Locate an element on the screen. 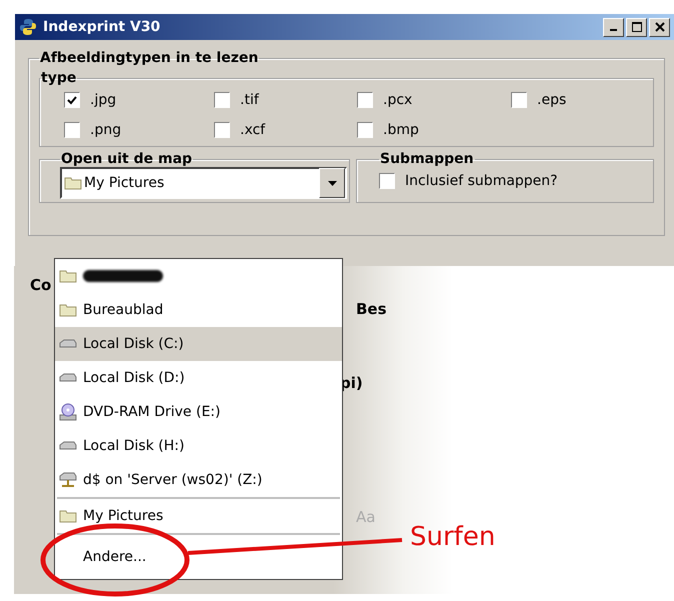  checkbox-label: .eps is located at coordinates (551, 100).